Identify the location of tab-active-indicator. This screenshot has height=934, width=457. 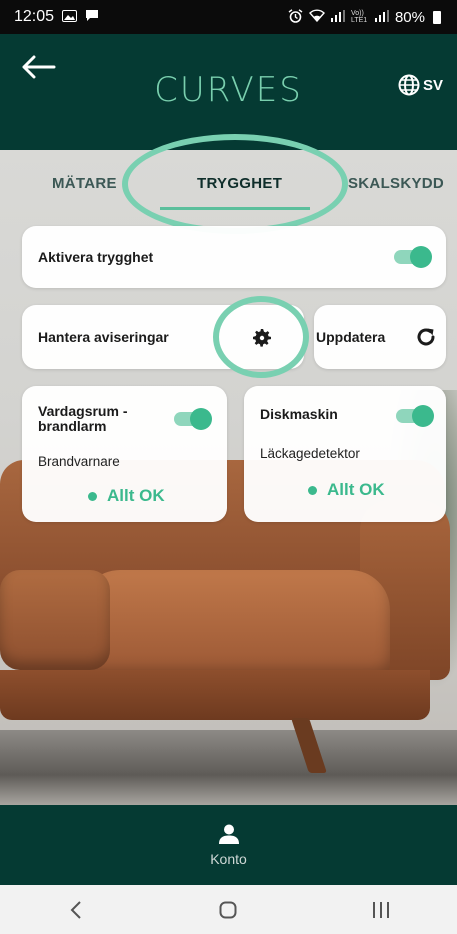
(235, 208).